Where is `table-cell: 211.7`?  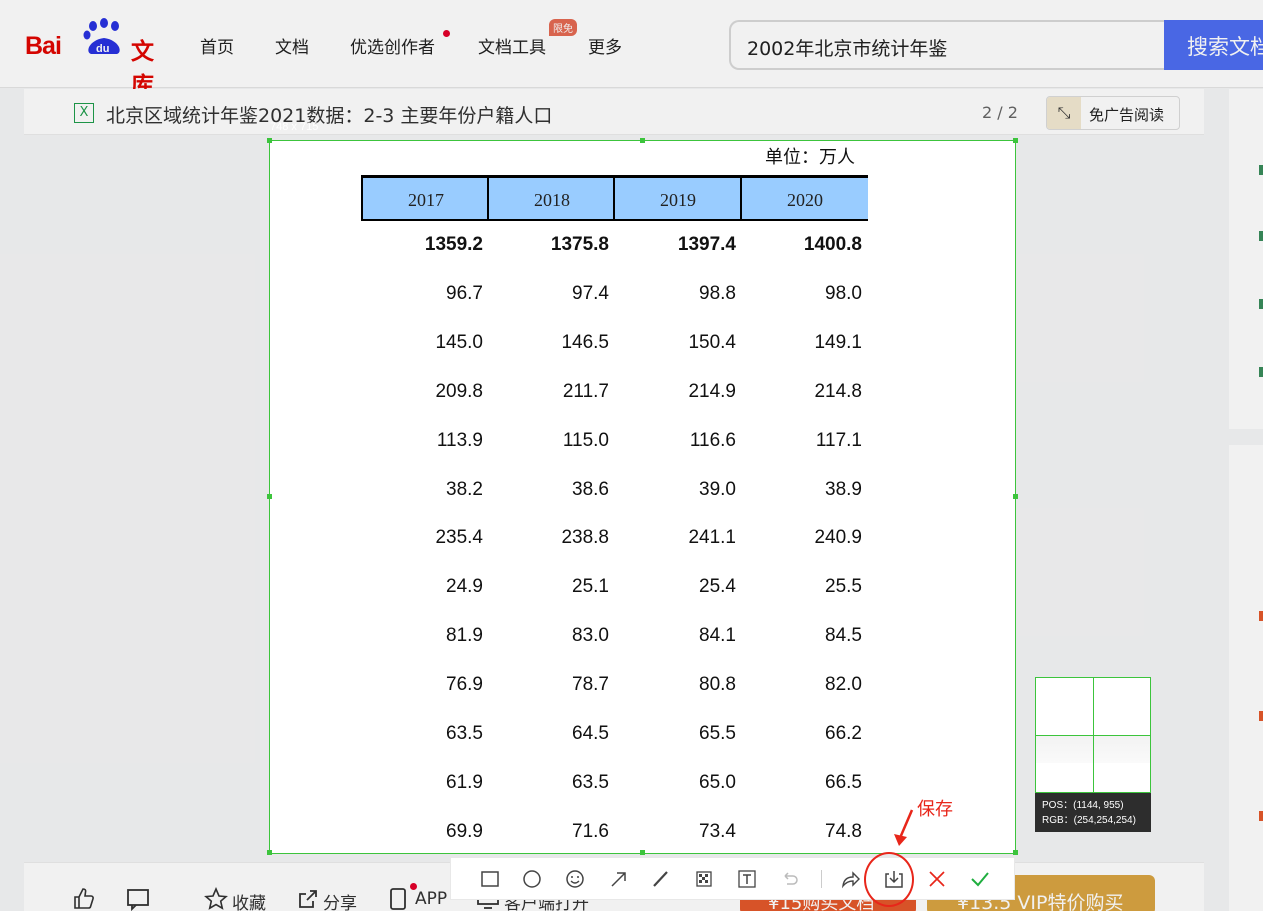
table-cell: 211.7 is located at coordinates (585, 391).